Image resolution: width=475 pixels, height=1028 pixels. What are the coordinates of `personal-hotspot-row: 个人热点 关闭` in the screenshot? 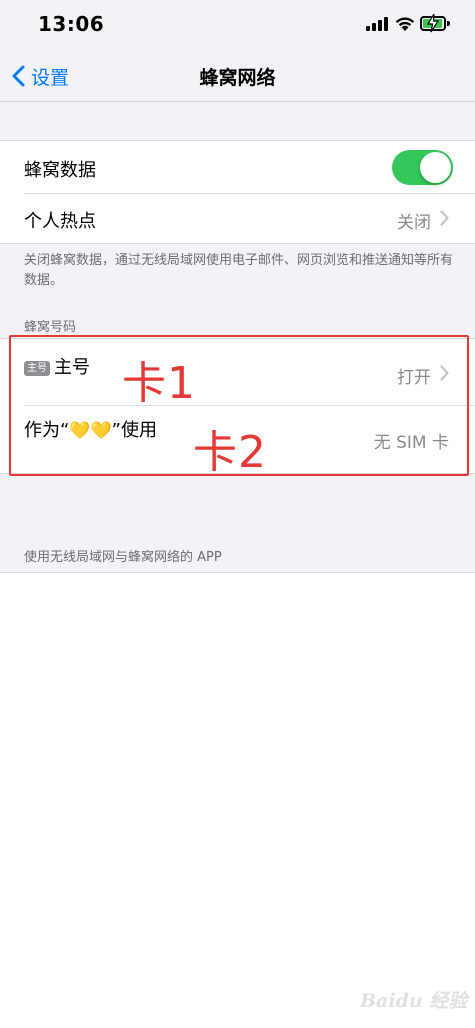 It's located at (237, 218).